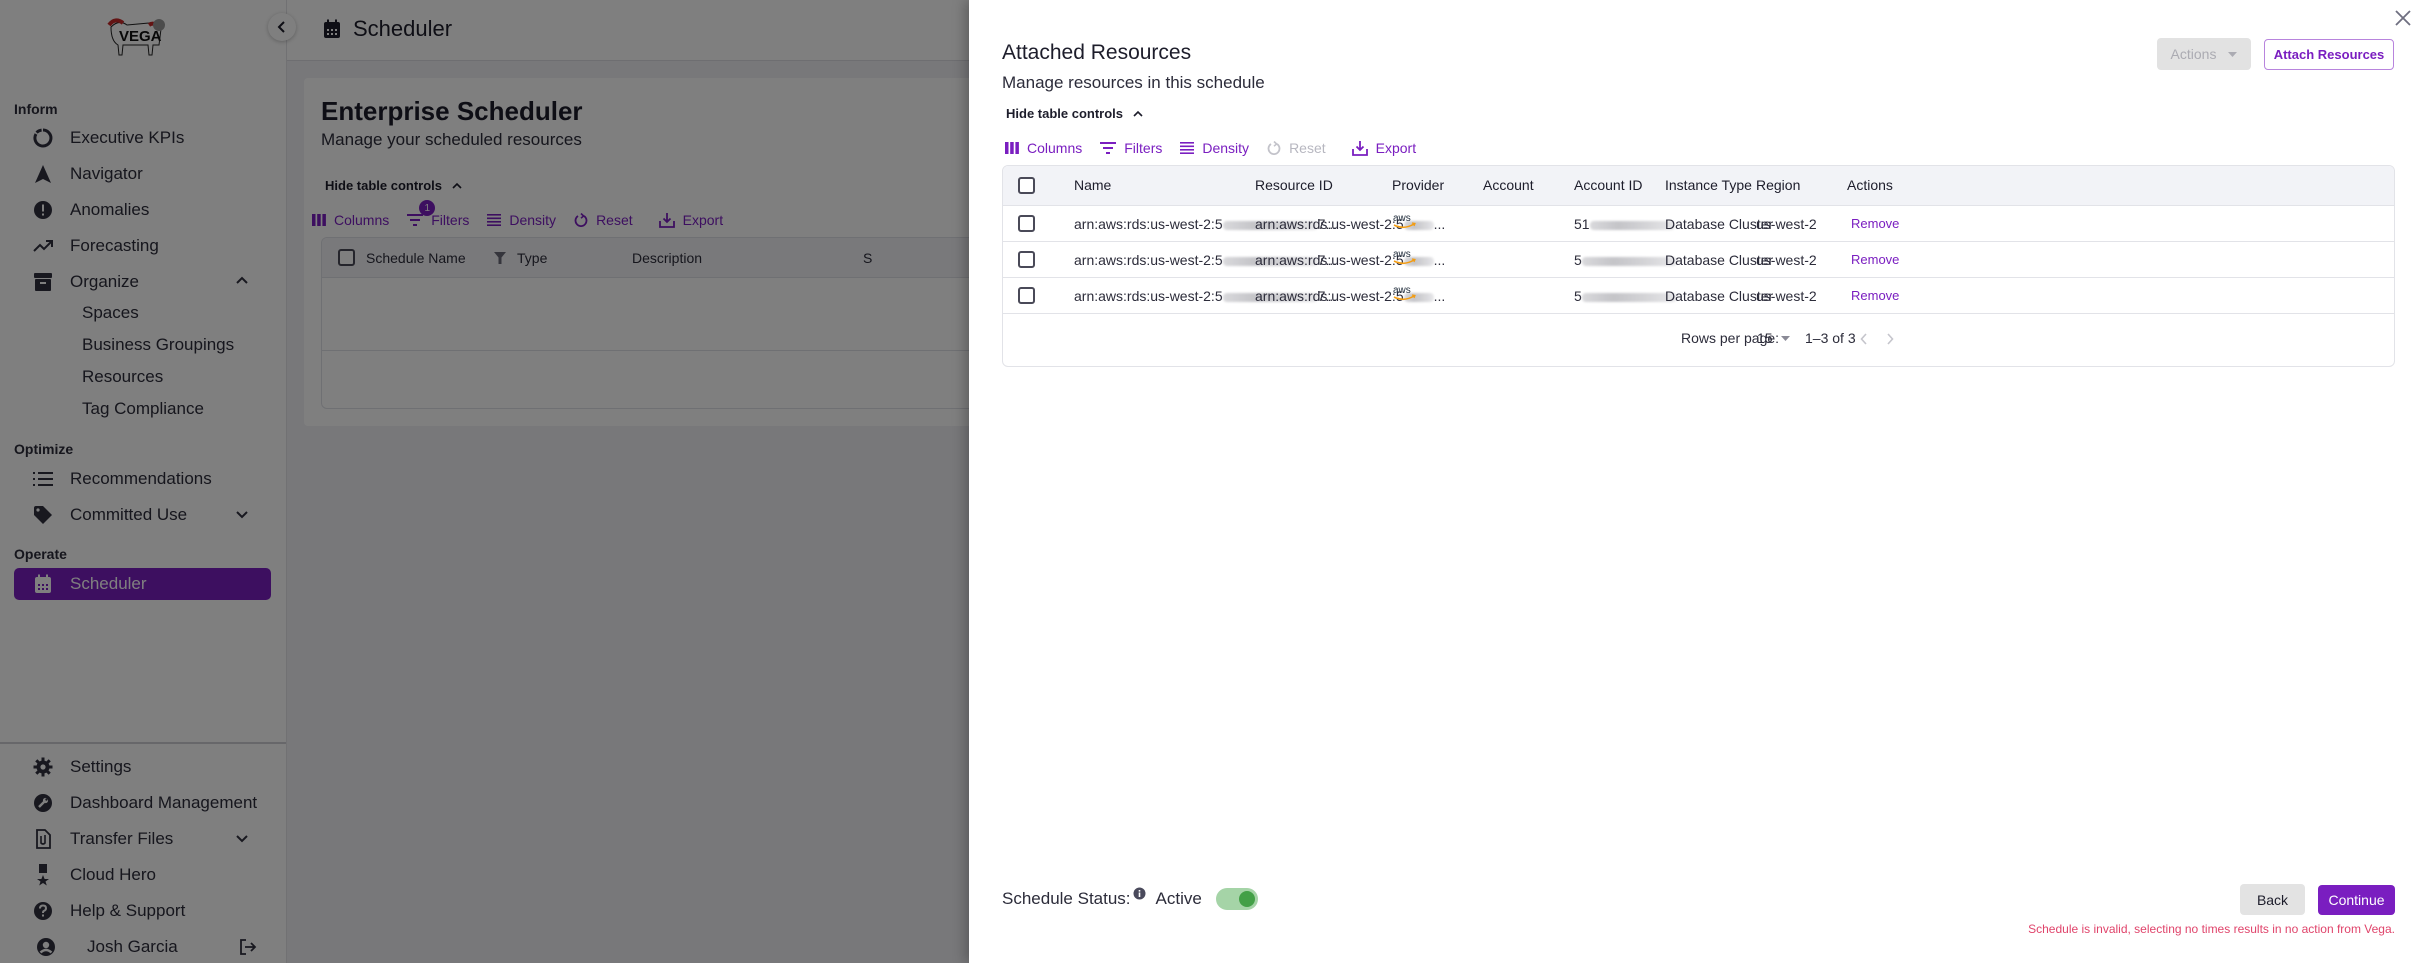 The height and width of the screenshot is (963, 2419). Describe the element at coordinates (1187, 148) in the screenshot. I see `density-icon` at that location.